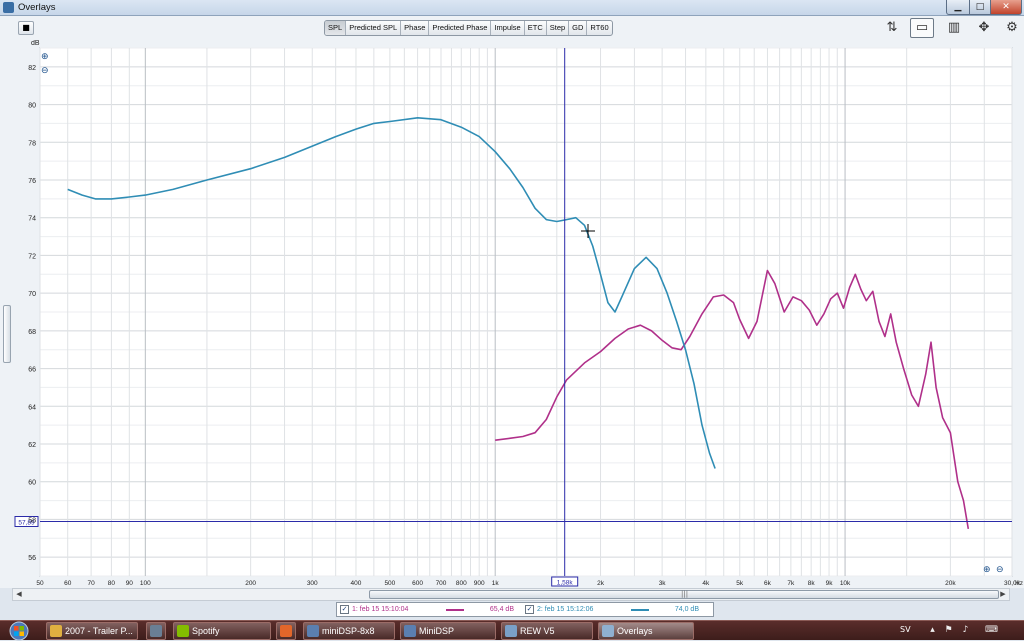  Describe the element at coordinates (380, 609) in the screenshot. I see `legend-label: 1: feb 15 15:10:04` at that location.